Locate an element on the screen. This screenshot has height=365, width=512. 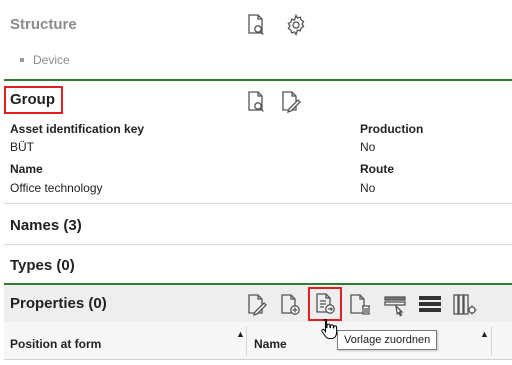
document-delete-icon is located at coordinates (360, 305).